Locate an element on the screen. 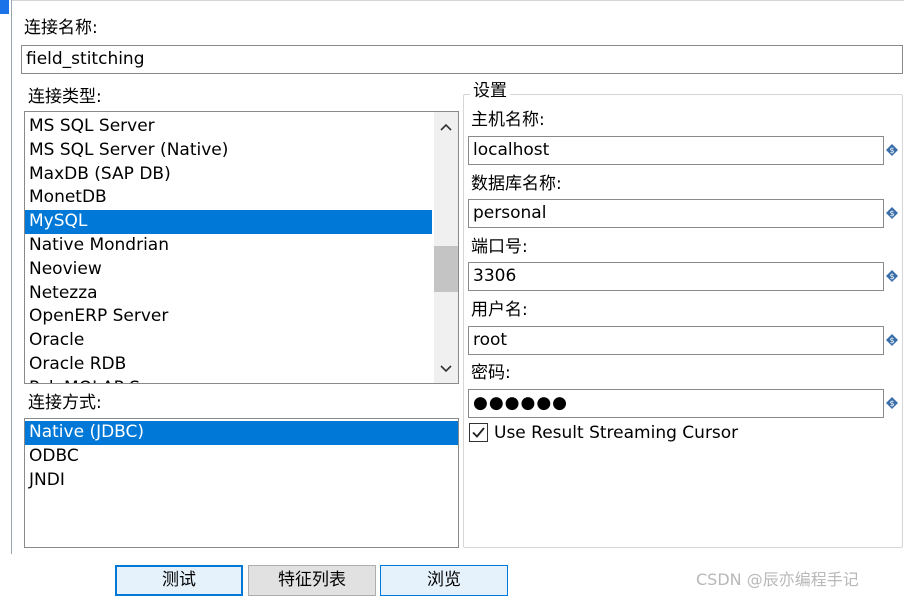 This screenshot has height=599, width=904. watermark: CSDN @辰亦编程手记 is located at coordinates (777, 579).